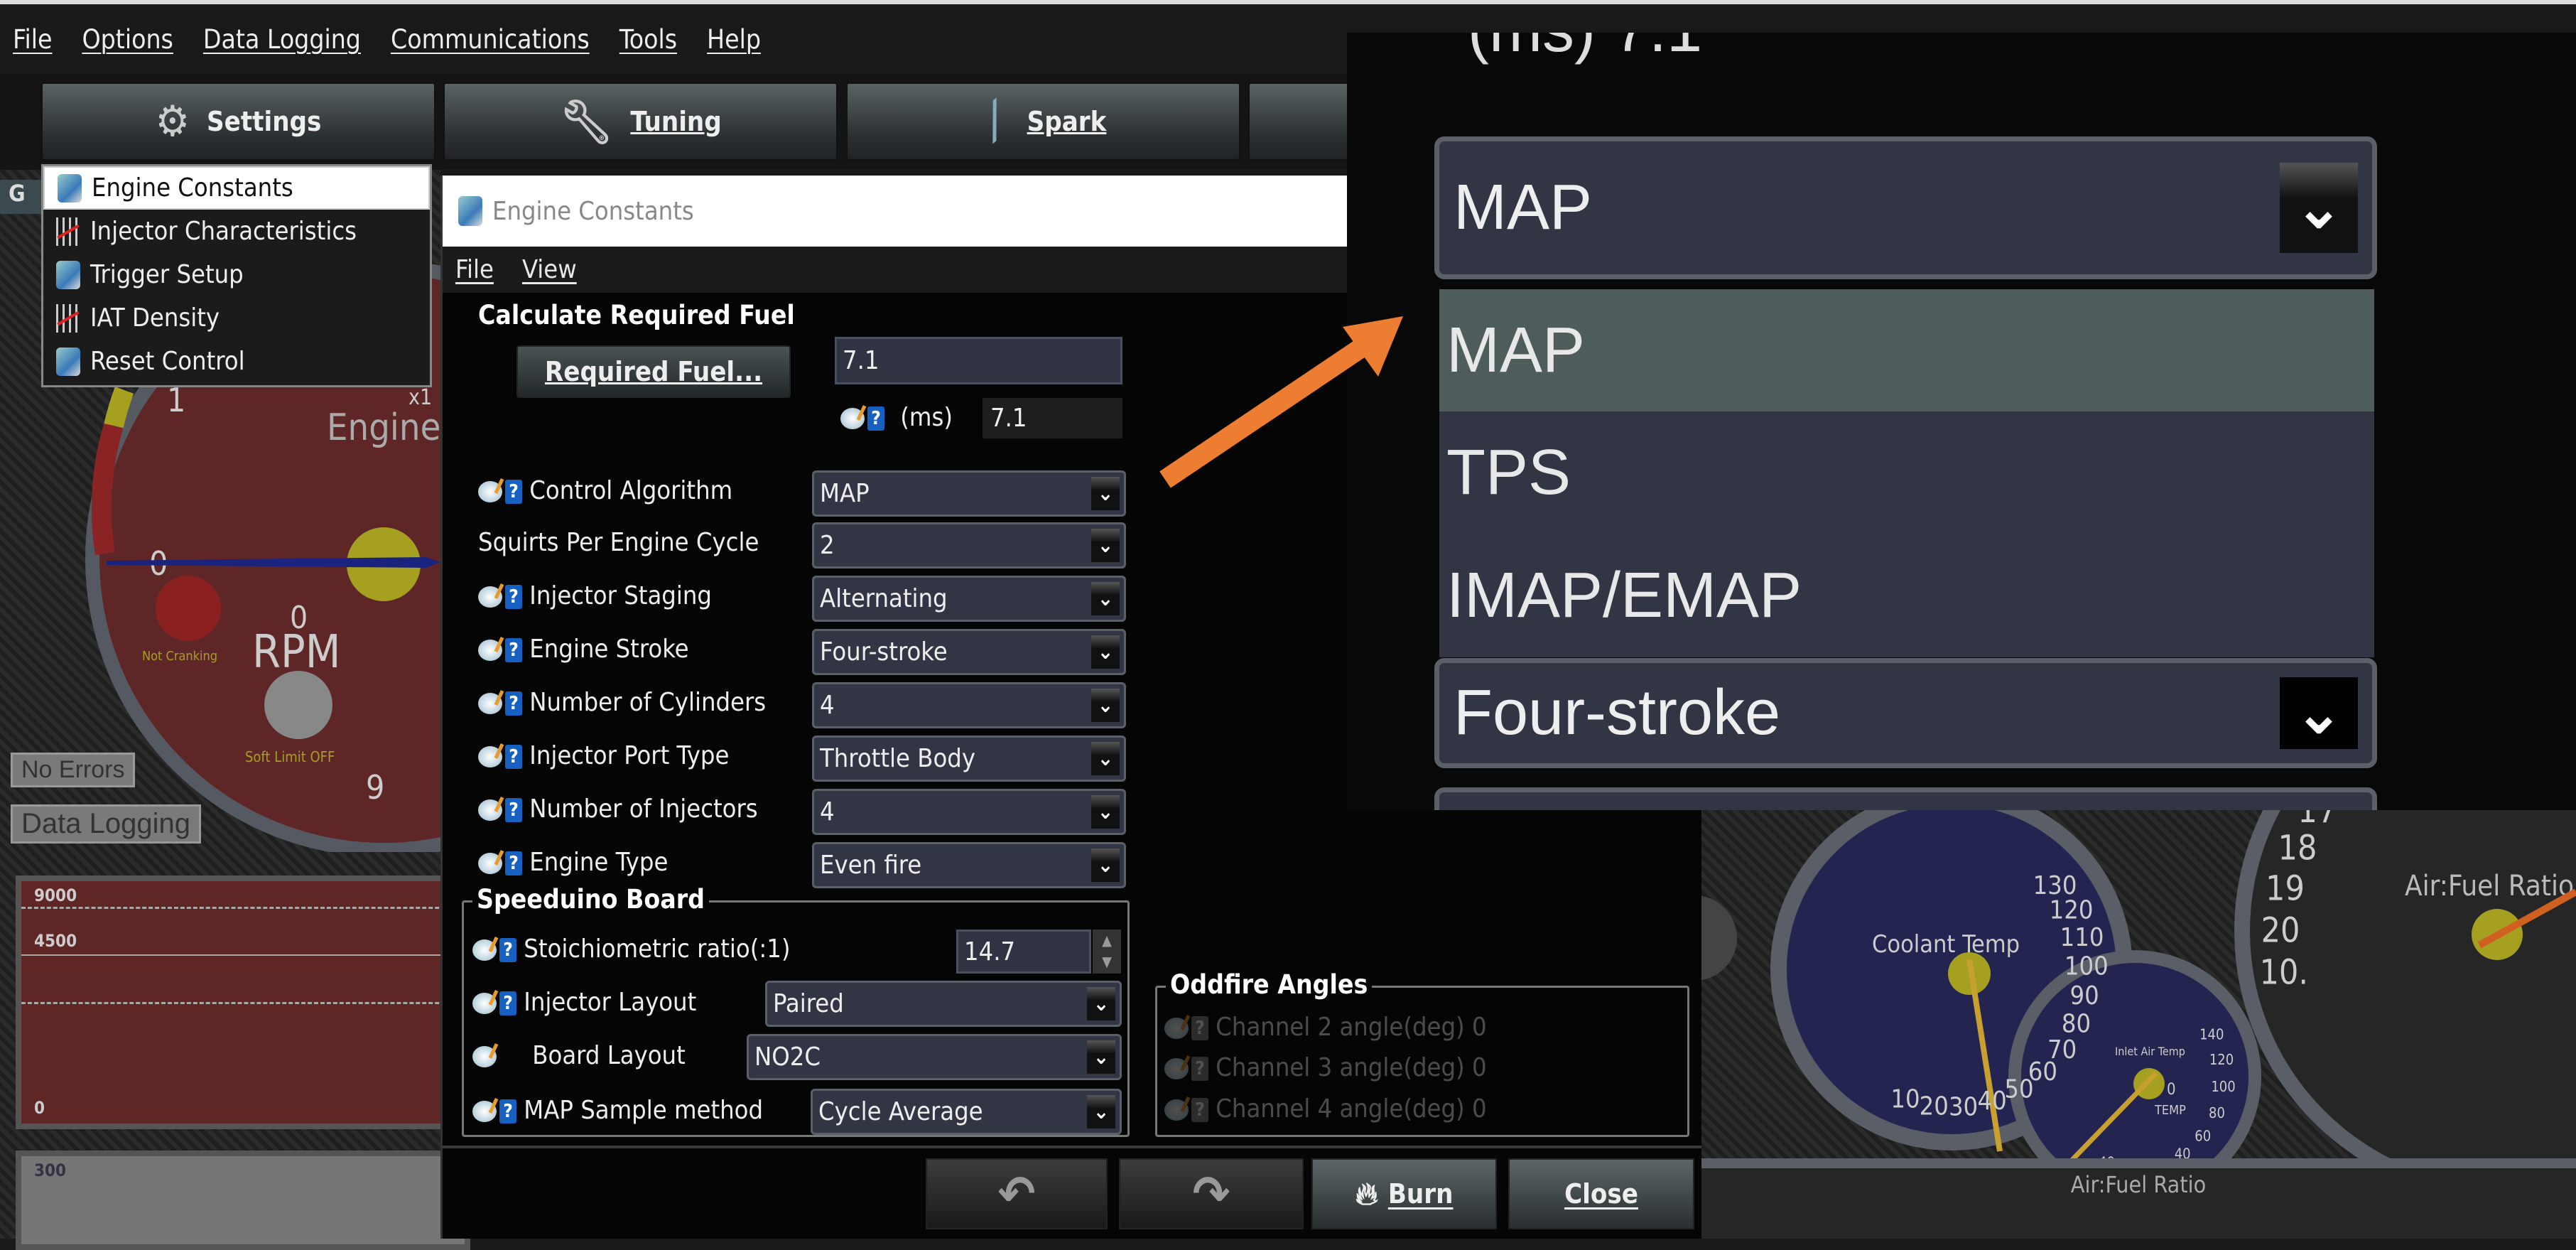 The width and height of the screenshot is (2576, 1250). Describe the element at coordinates (155, 318) in the screenshot. I see `menu-item-label: IAT Density` at that location.